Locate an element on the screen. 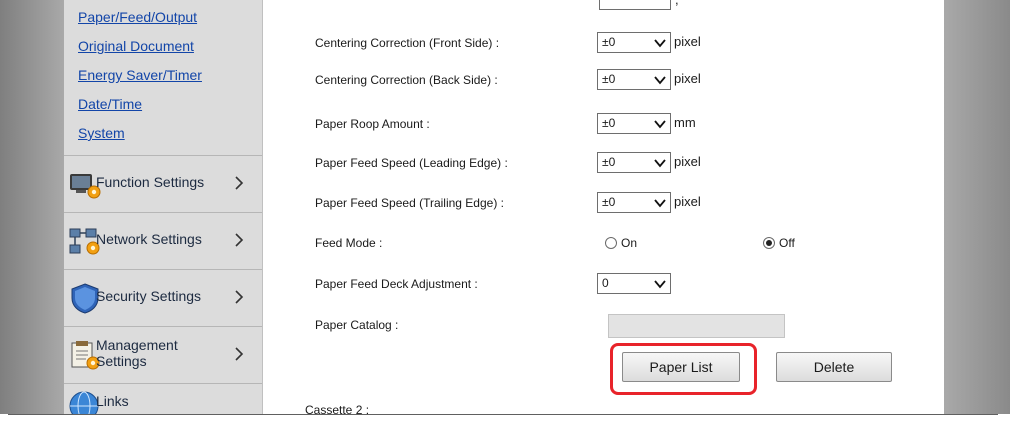 The height and width of the screenshot is (424, 1010). feed-speed-leading-select: ±0 is located at coordinates (634, 162).